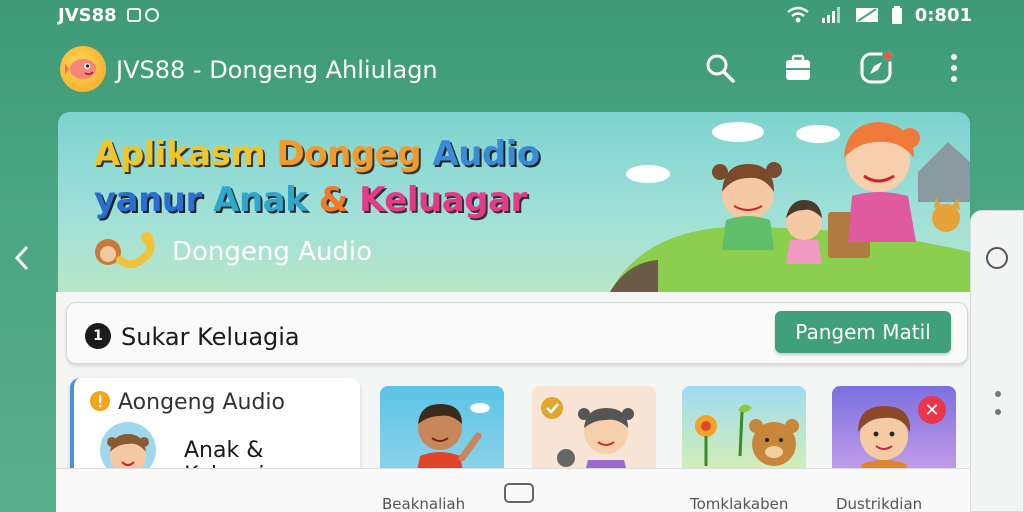  I want to click on warning-icon, so click(100, 401).